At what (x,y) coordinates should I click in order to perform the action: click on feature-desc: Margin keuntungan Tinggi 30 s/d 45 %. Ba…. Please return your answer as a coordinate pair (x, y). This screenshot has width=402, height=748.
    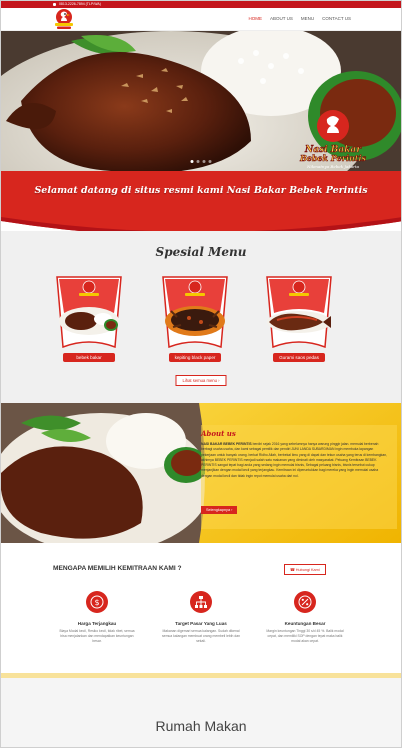
    Looking at the image, I should click on (305, 636).